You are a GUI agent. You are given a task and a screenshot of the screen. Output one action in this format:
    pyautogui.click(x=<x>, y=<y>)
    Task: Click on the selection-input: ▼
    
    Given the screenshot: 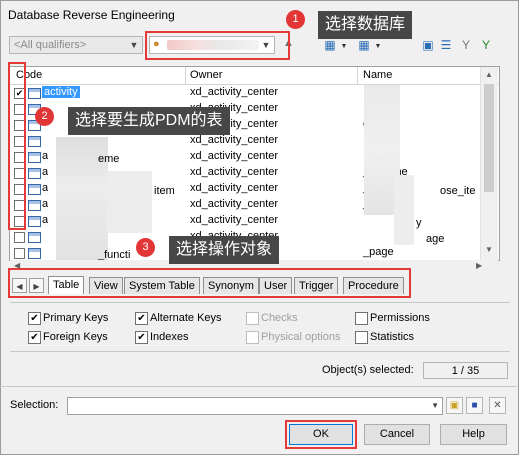 What is the action you would take?
    pyautogui.click(x=255, y=406)
    